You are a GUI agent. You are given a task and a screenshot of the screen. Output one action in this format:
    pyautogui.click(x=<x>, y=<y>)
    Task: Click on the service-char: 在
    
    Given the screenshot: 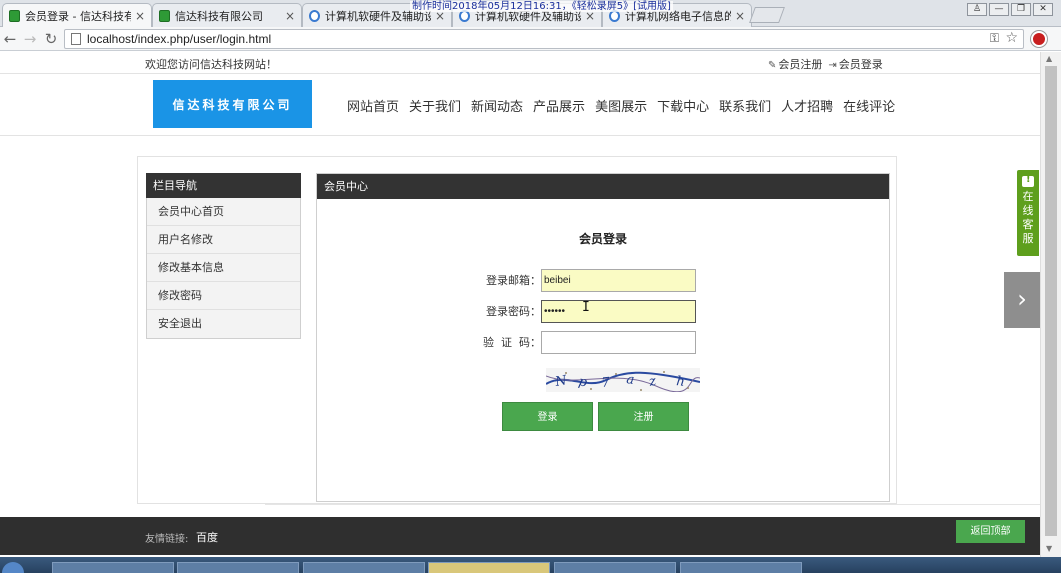 What is the action you would take?
    pyautogui.click(x=1028, y=196)
    